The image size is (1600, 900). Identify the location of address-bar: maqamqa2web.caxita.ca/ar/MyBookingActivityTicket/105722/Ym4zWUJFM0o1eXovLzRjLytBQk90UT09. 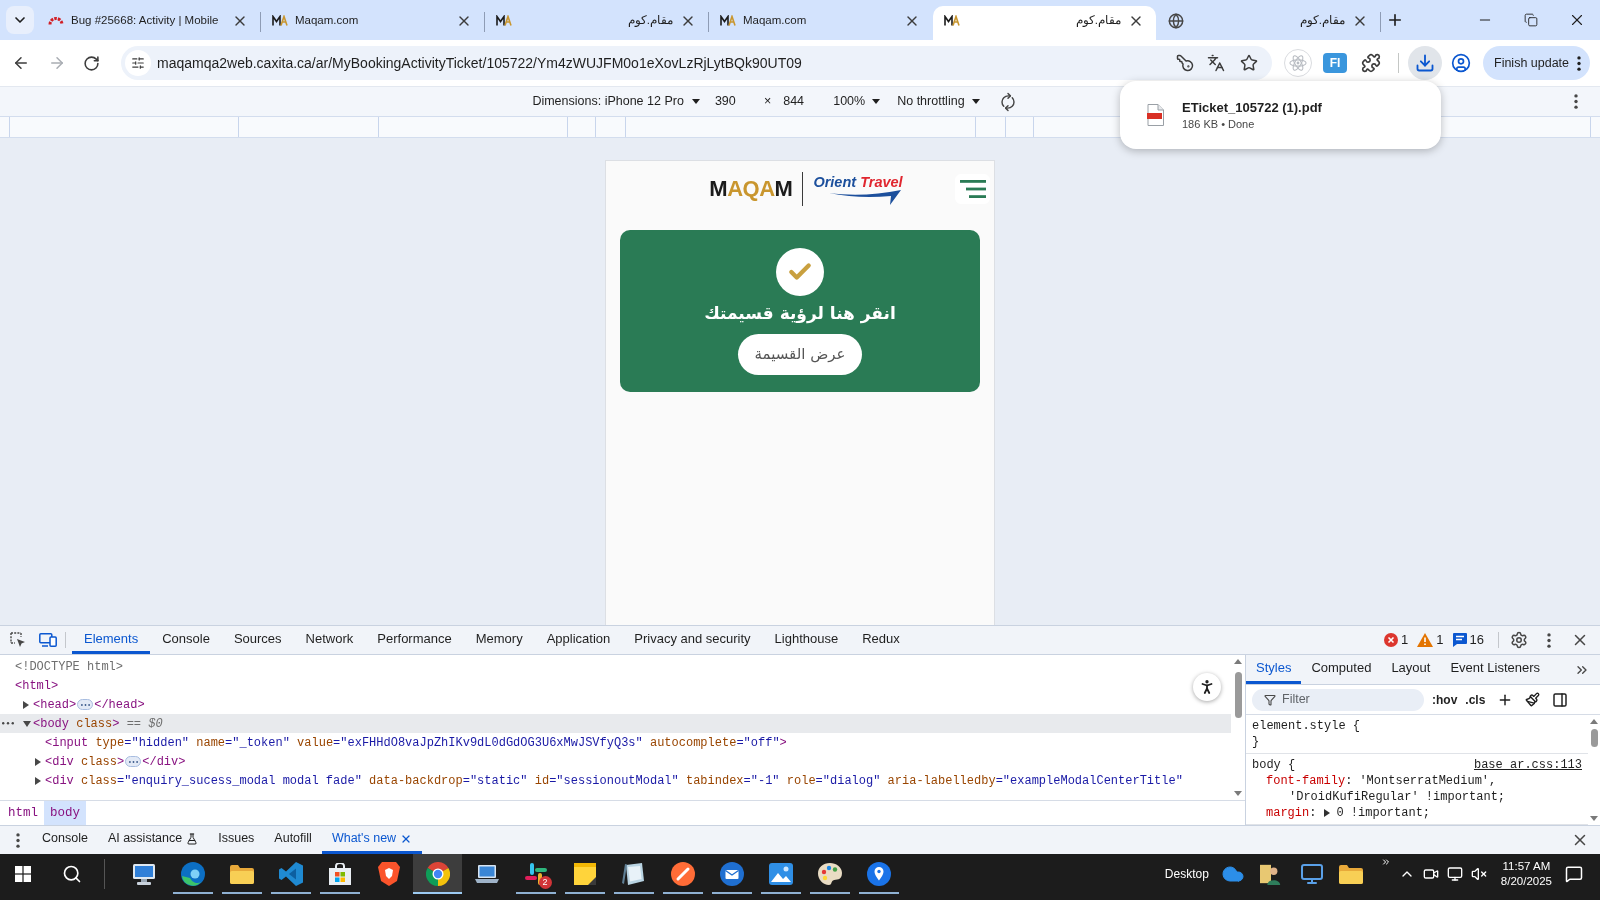
(696, 63).